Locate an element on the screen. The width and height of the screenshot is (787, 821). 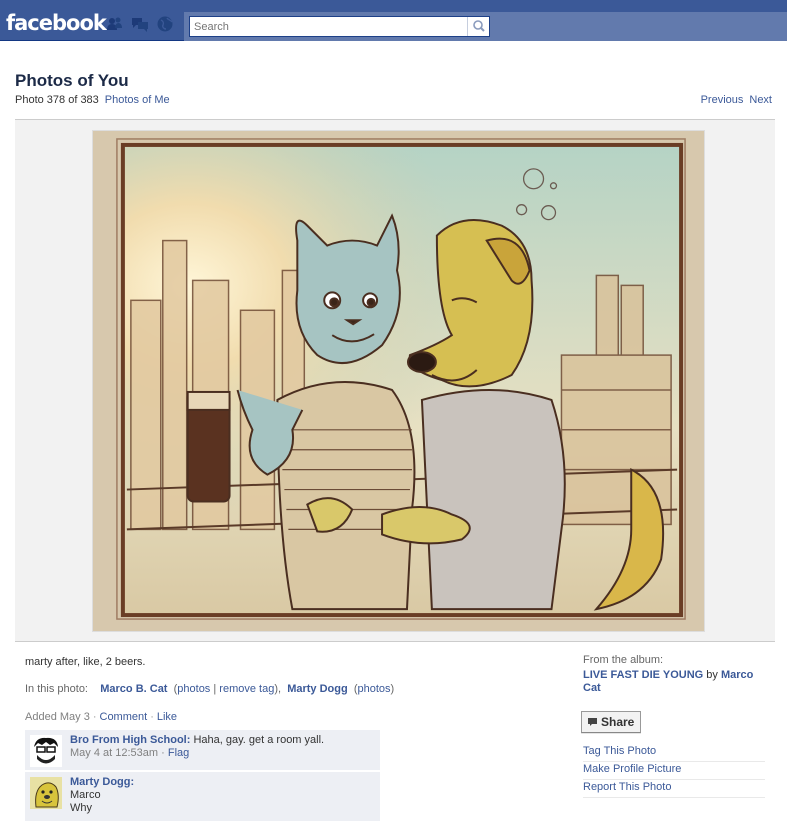
search-icon is located at coordinates (479, 26).